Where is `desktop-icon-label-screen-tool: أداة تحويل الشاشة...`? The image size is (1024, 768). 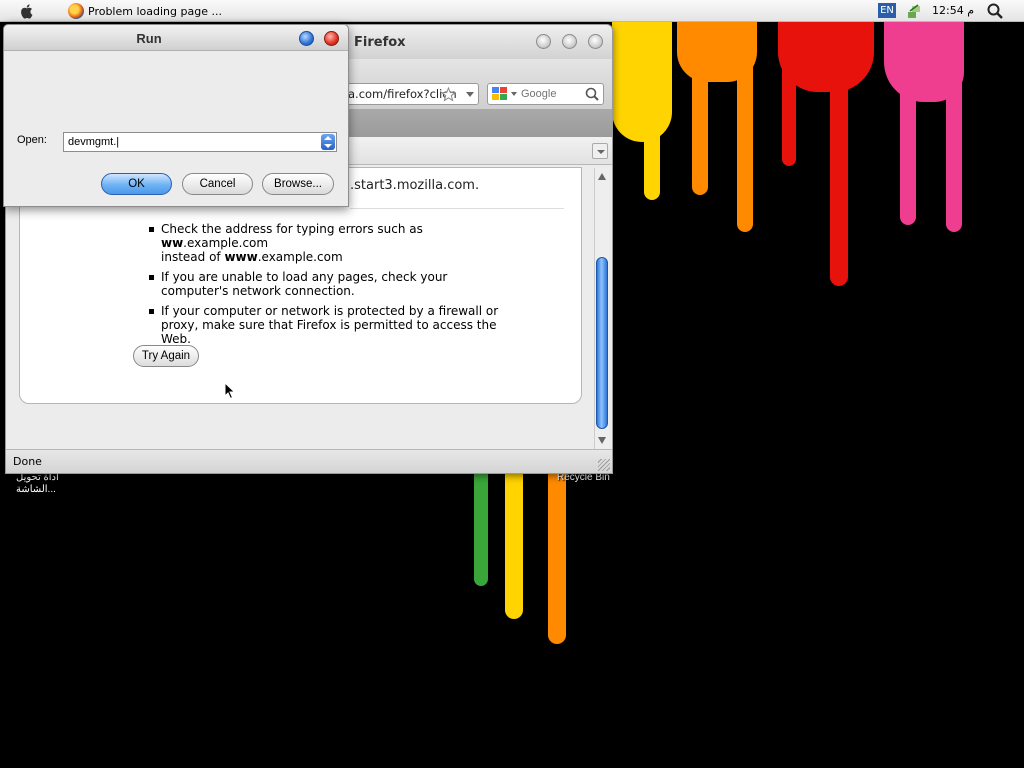 desktop-icon-label-screen-tool: أداة تحويل الشاشة... is located at coordinates (51, 484).